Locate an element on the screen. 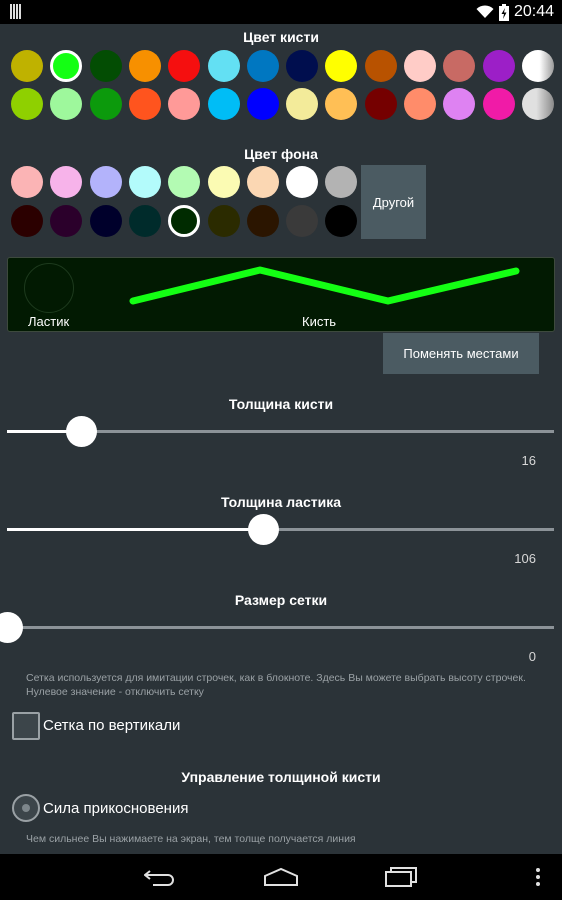  eraser-thickness-slider is located at coordinates (280, 529).